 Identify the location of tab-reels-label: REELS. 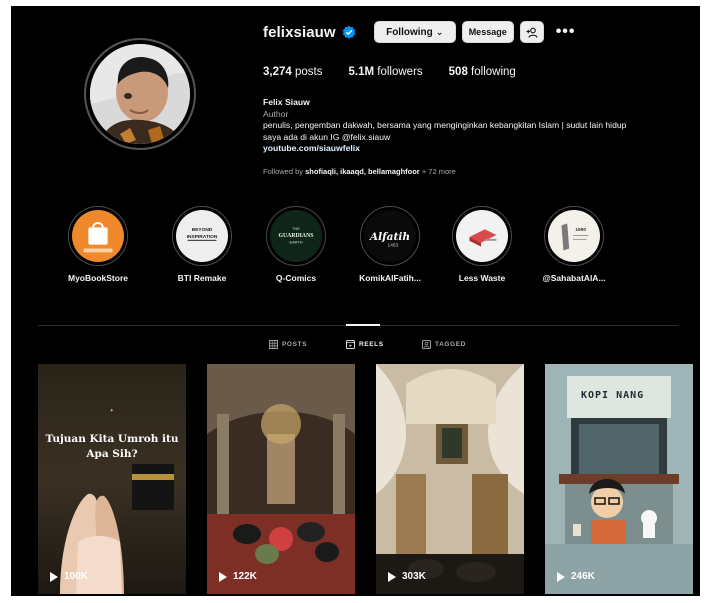
(371, 344).